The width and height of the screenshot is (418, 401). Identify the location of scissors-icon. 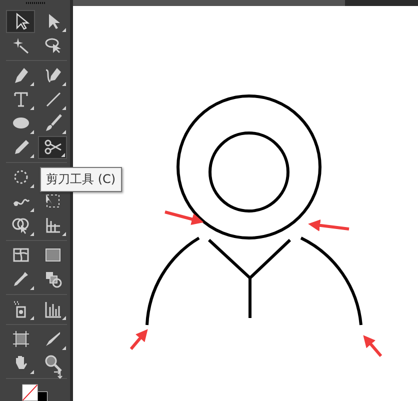
(52, 147).